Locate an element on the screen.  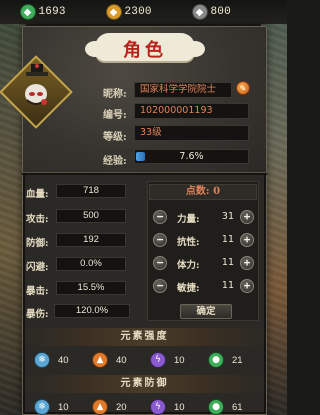
stat-label-defense: 防御: is located at coordinates (37, 243).